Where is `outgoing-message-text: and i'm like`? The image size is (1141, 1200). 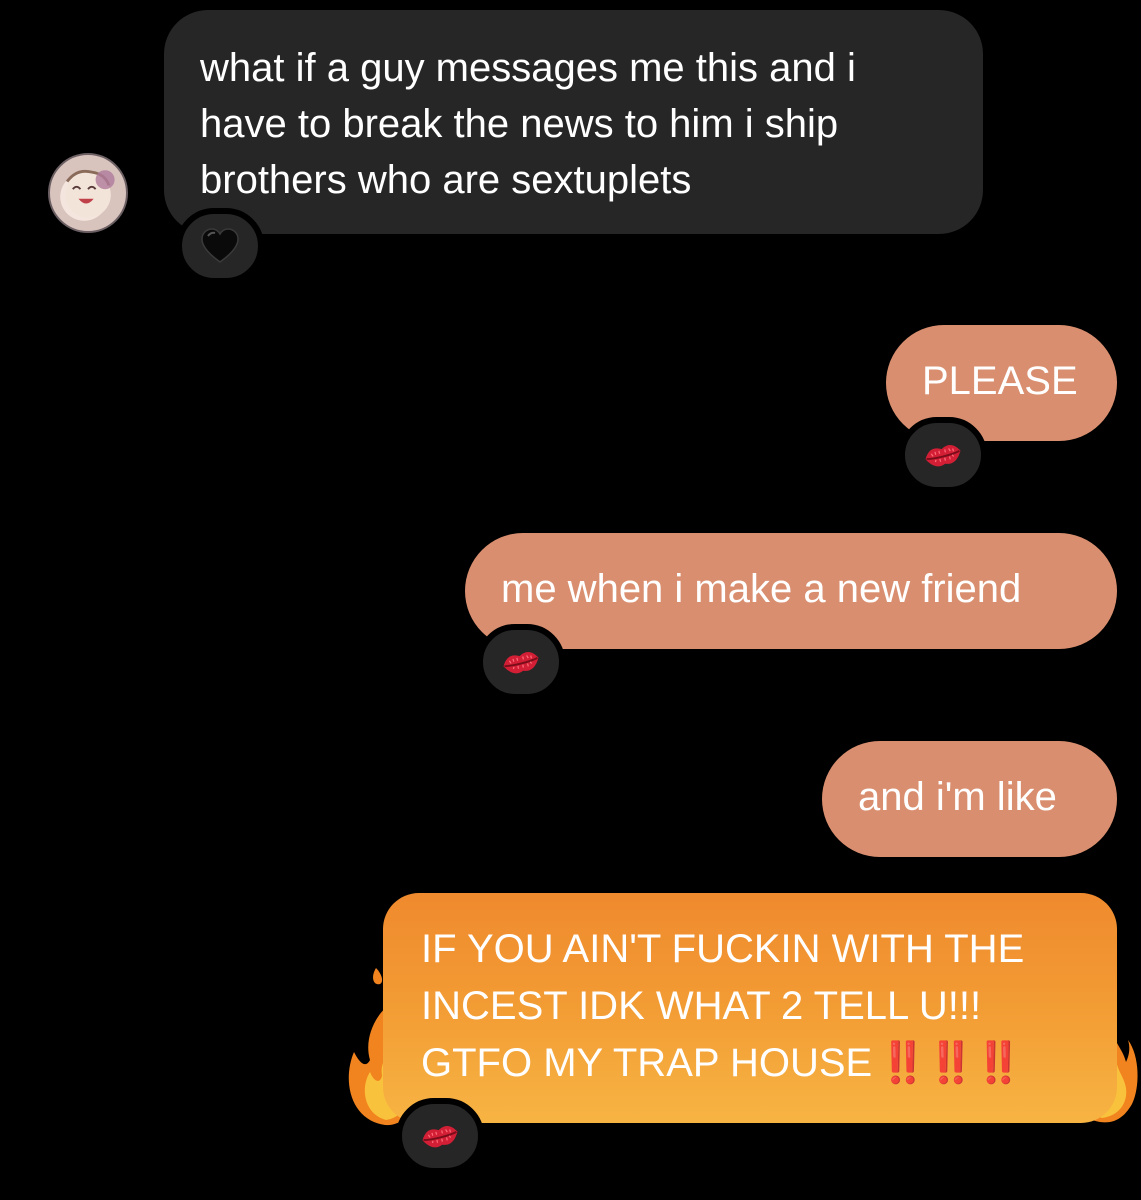
outgoing-message-text: and i'm like is located at coordinates (957, 797).